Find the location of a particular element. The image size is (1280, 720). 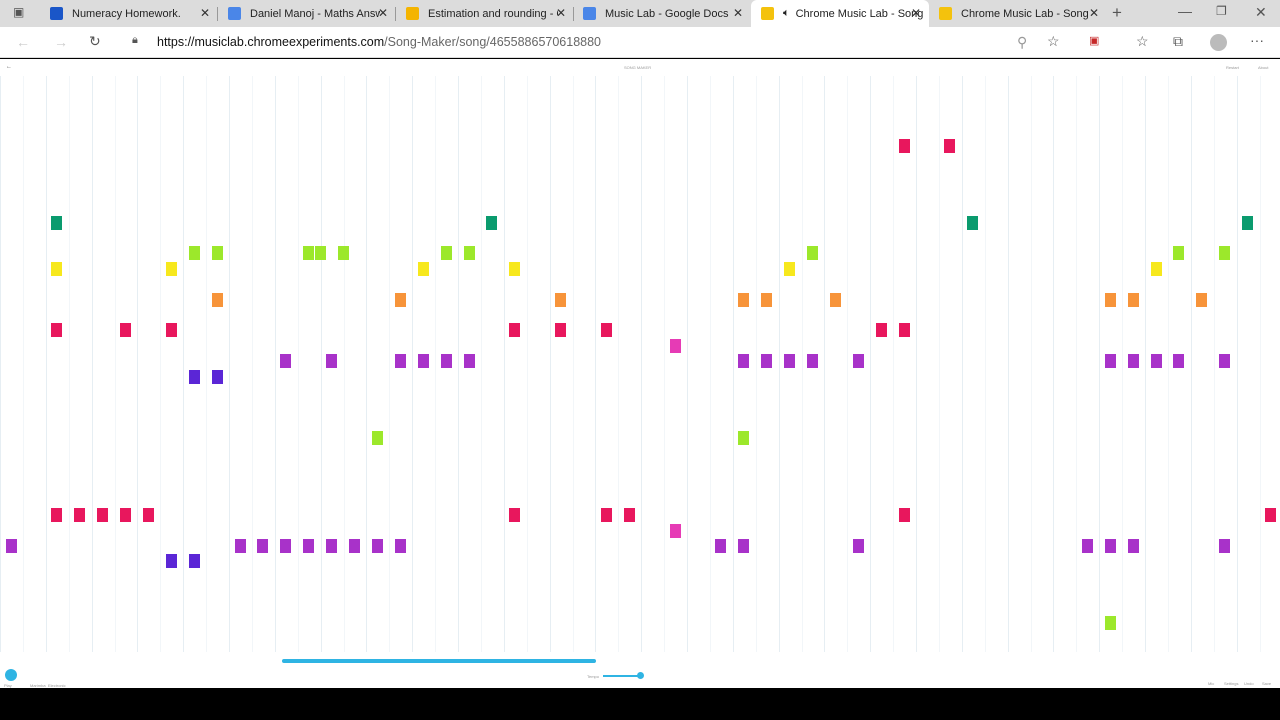

save-button: Save is located at coordinates (1266, 683).